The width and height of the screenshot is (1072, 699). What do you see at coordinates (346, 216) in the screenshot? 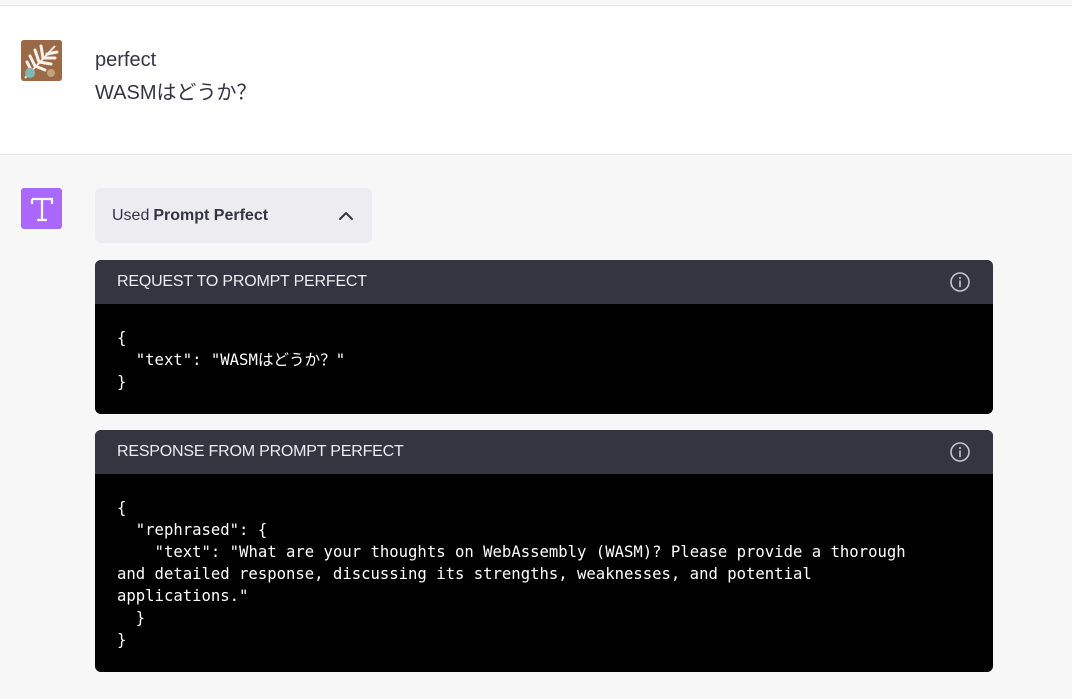
I see `chevron-up-icon` at bounding box center [346, 216].